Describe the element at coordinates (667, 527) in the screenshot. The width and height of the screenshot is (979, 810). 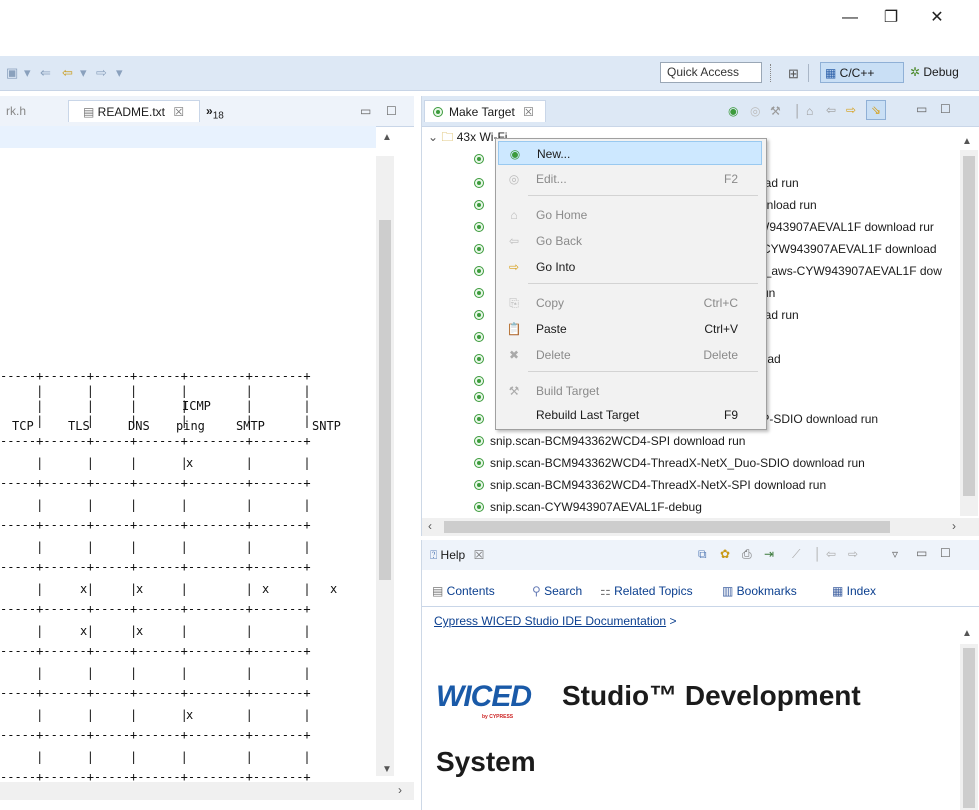
I see `horizontal-scroll-thumb` at that location.